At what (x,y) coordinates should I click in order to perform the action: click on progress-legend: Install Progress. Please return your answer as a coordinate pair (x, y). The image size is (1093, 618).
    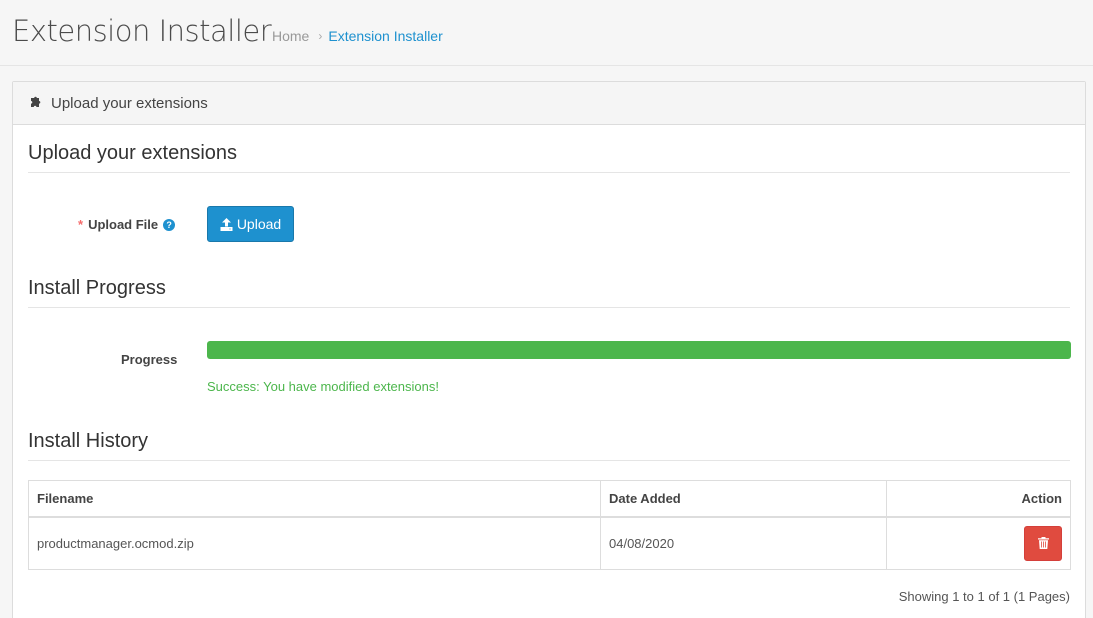
    Looking at the image, I should click on (549, 292).